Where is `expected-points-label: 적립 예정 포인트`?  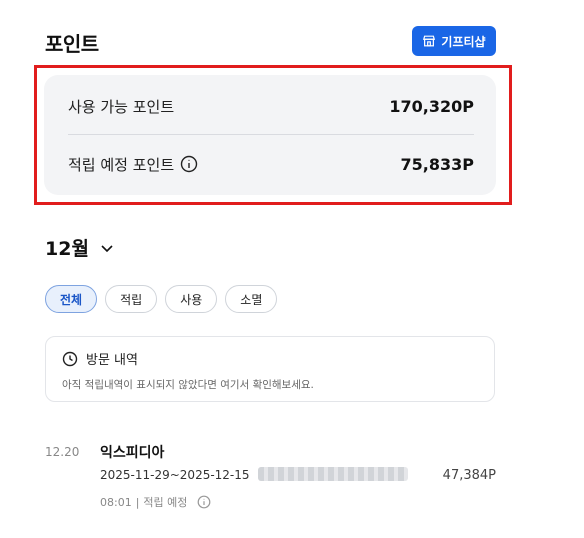 expected-points-label: 적립 예정 포인트 is located at coordinates (121, 164).